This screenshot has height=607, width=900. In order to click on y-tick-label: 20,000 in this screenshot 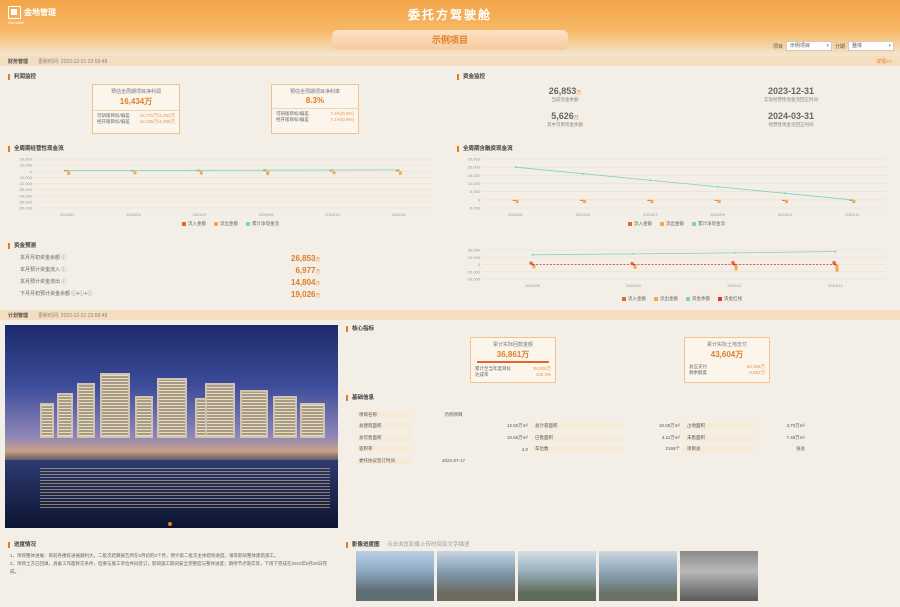, I will do `click(26, 159)`.